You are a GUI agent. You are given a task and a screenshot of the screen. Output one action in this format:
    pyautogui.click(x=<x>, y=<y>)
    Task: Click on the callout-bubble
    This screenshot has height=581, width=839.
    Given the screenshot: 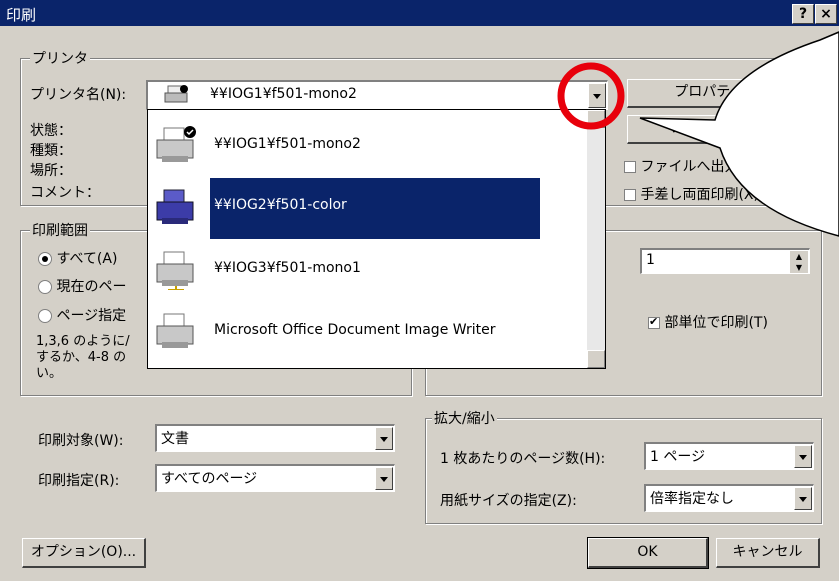 What is the action you would take?
    pyautogui.click(x=739, y=134)
    